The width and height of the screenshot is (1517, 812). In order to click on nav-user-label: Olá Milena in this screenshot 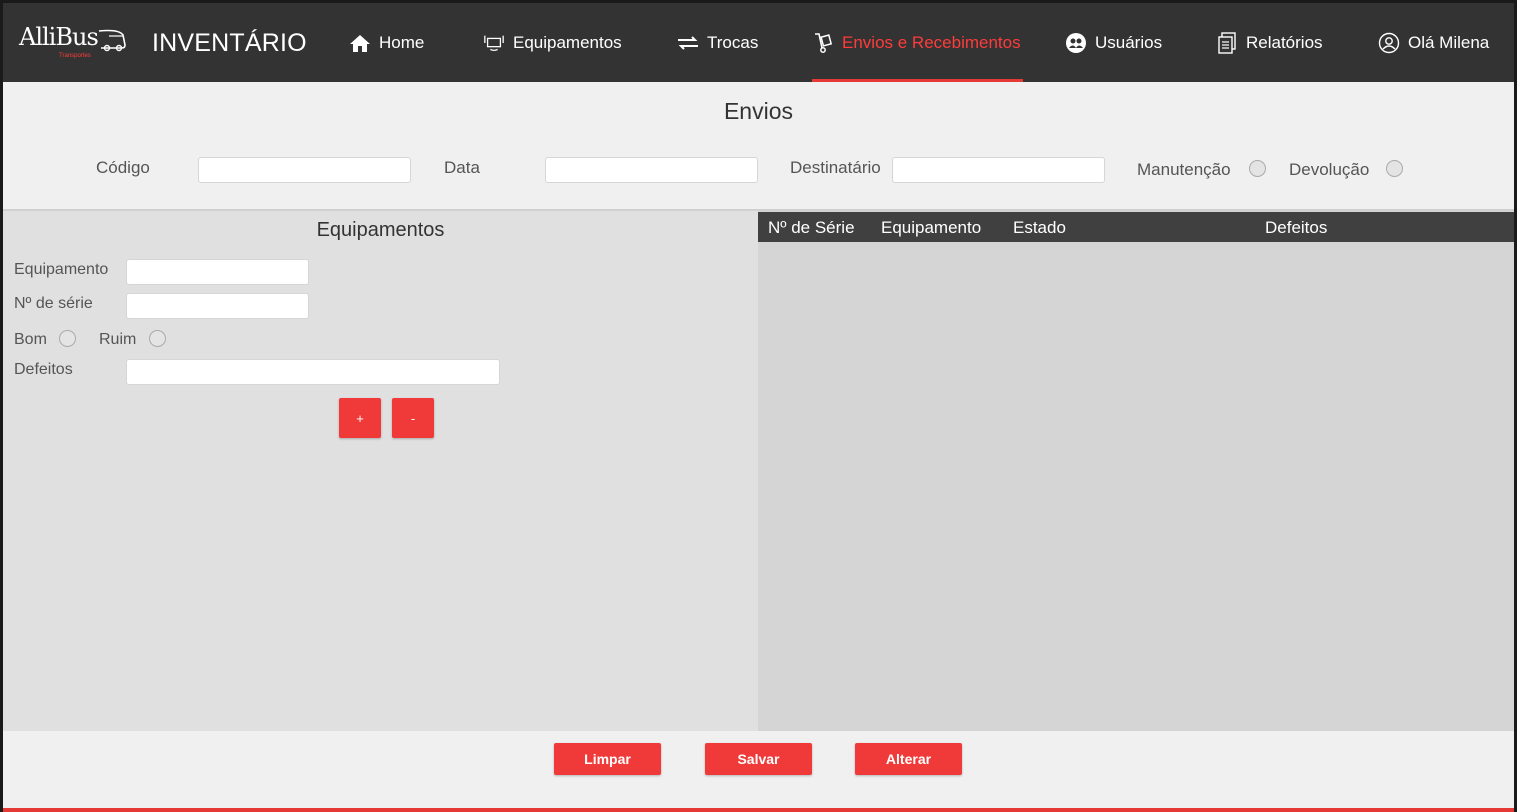, I will do `click(1449, 42)`.